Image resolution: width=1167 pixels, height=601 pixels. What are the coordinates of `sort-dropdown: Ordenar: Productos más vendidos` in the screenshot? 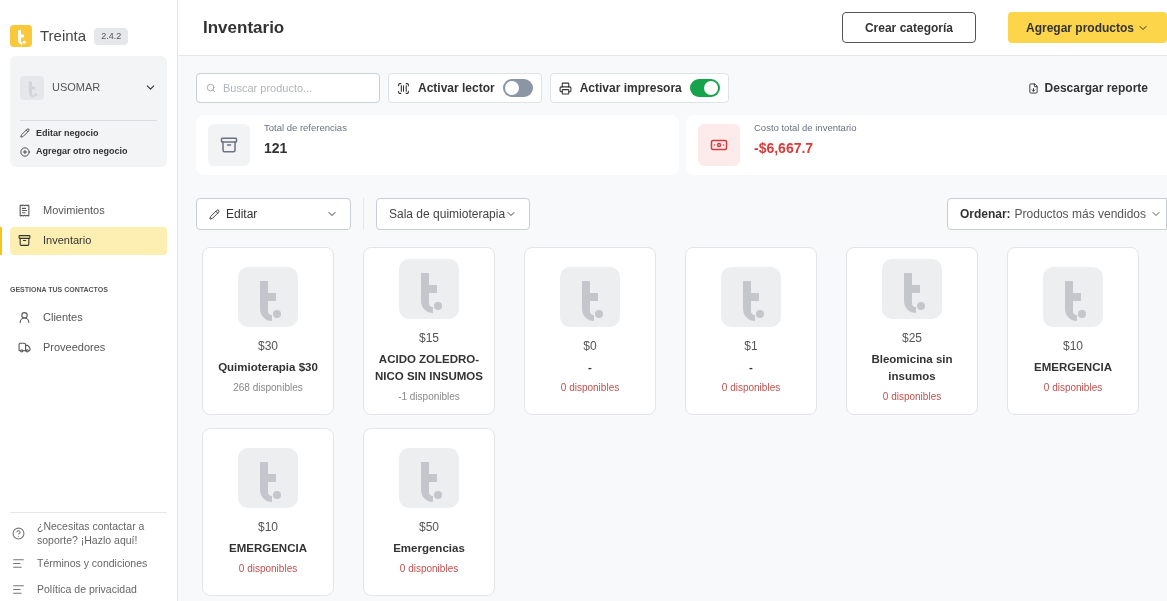 It's located at (1056, 214).